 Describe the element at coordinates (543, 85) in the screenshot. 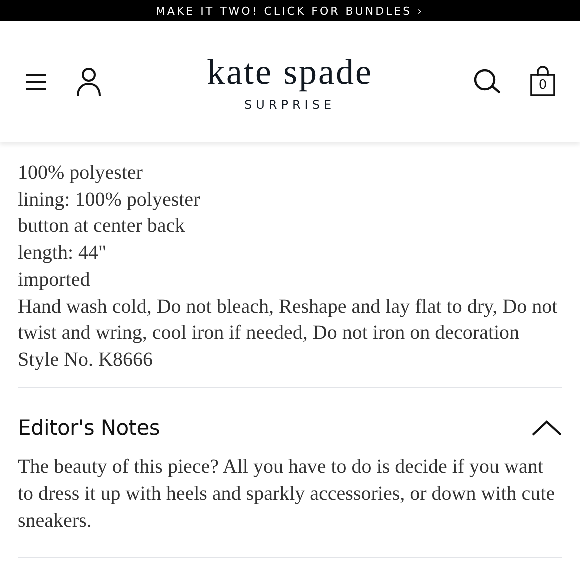

I see `bag-count: 0` at that location.